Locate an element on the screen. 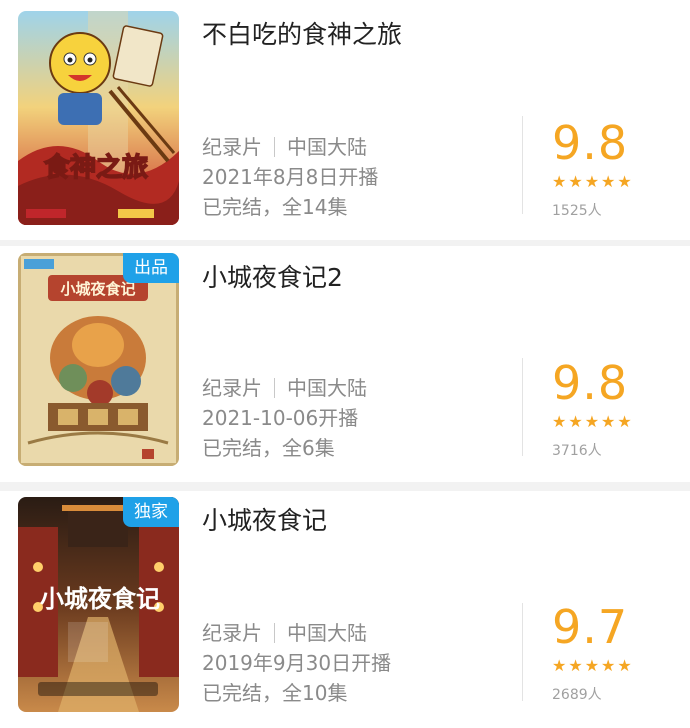 This screenshot has width=690, height=728. item-episode-status: 已完结，全10集 is located at coordinates (275, 693).